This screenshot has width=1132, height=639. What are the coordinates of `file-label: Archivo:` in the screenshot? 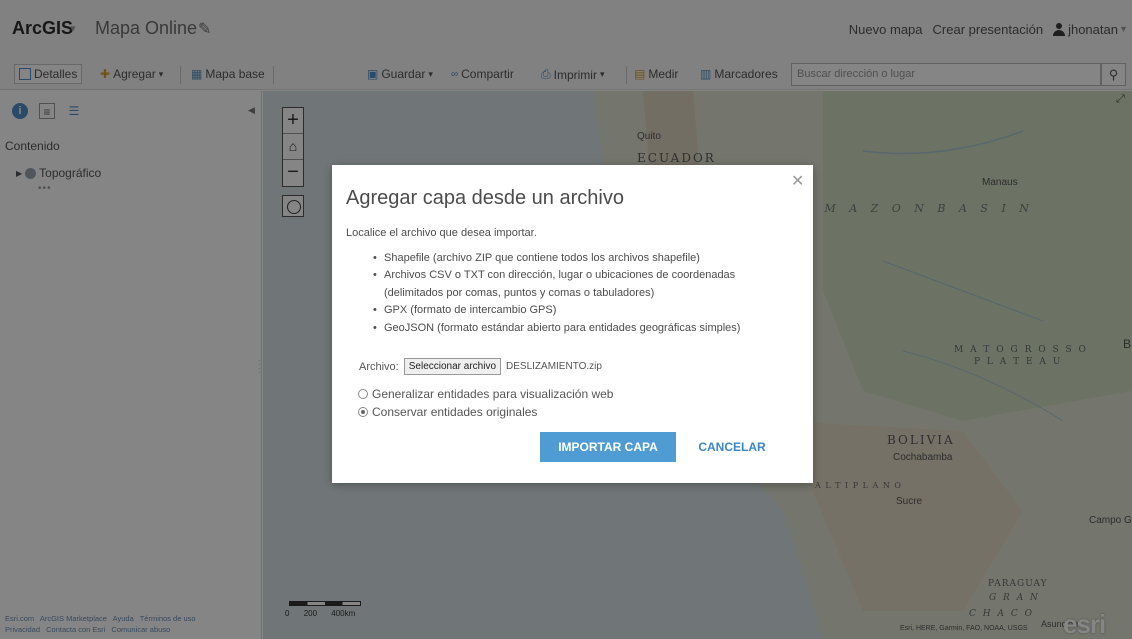 It's located at (379, 366).